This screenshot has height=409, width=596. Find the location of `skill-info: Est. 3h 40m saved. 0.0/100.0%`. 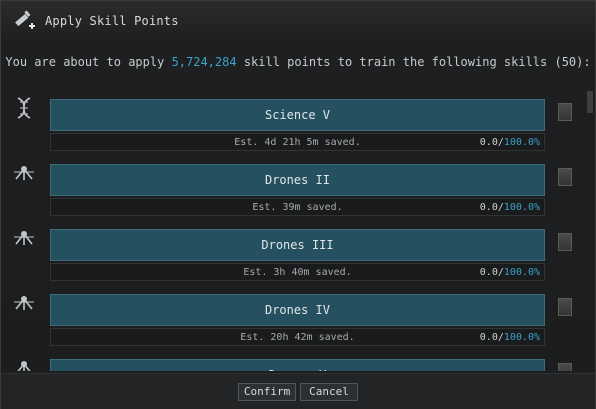

skill-info: Est. 3h 40m saved. 0.0/100.0% is located at coordinates (297, 272).